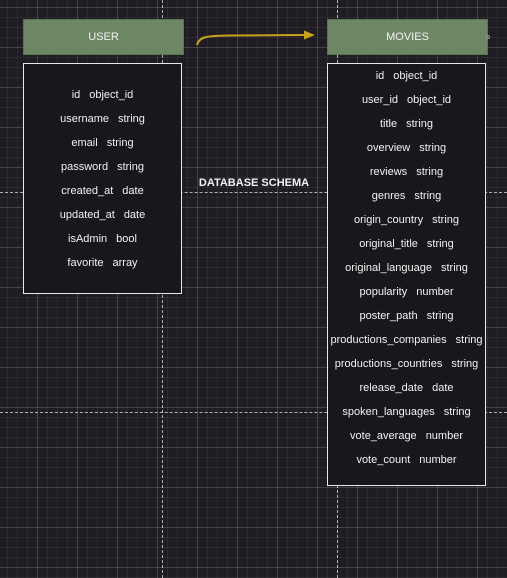 The image size is (507, 578). Describe the element at coordinates (250, 40) in the screenshot. I see `connector-line` at that location.